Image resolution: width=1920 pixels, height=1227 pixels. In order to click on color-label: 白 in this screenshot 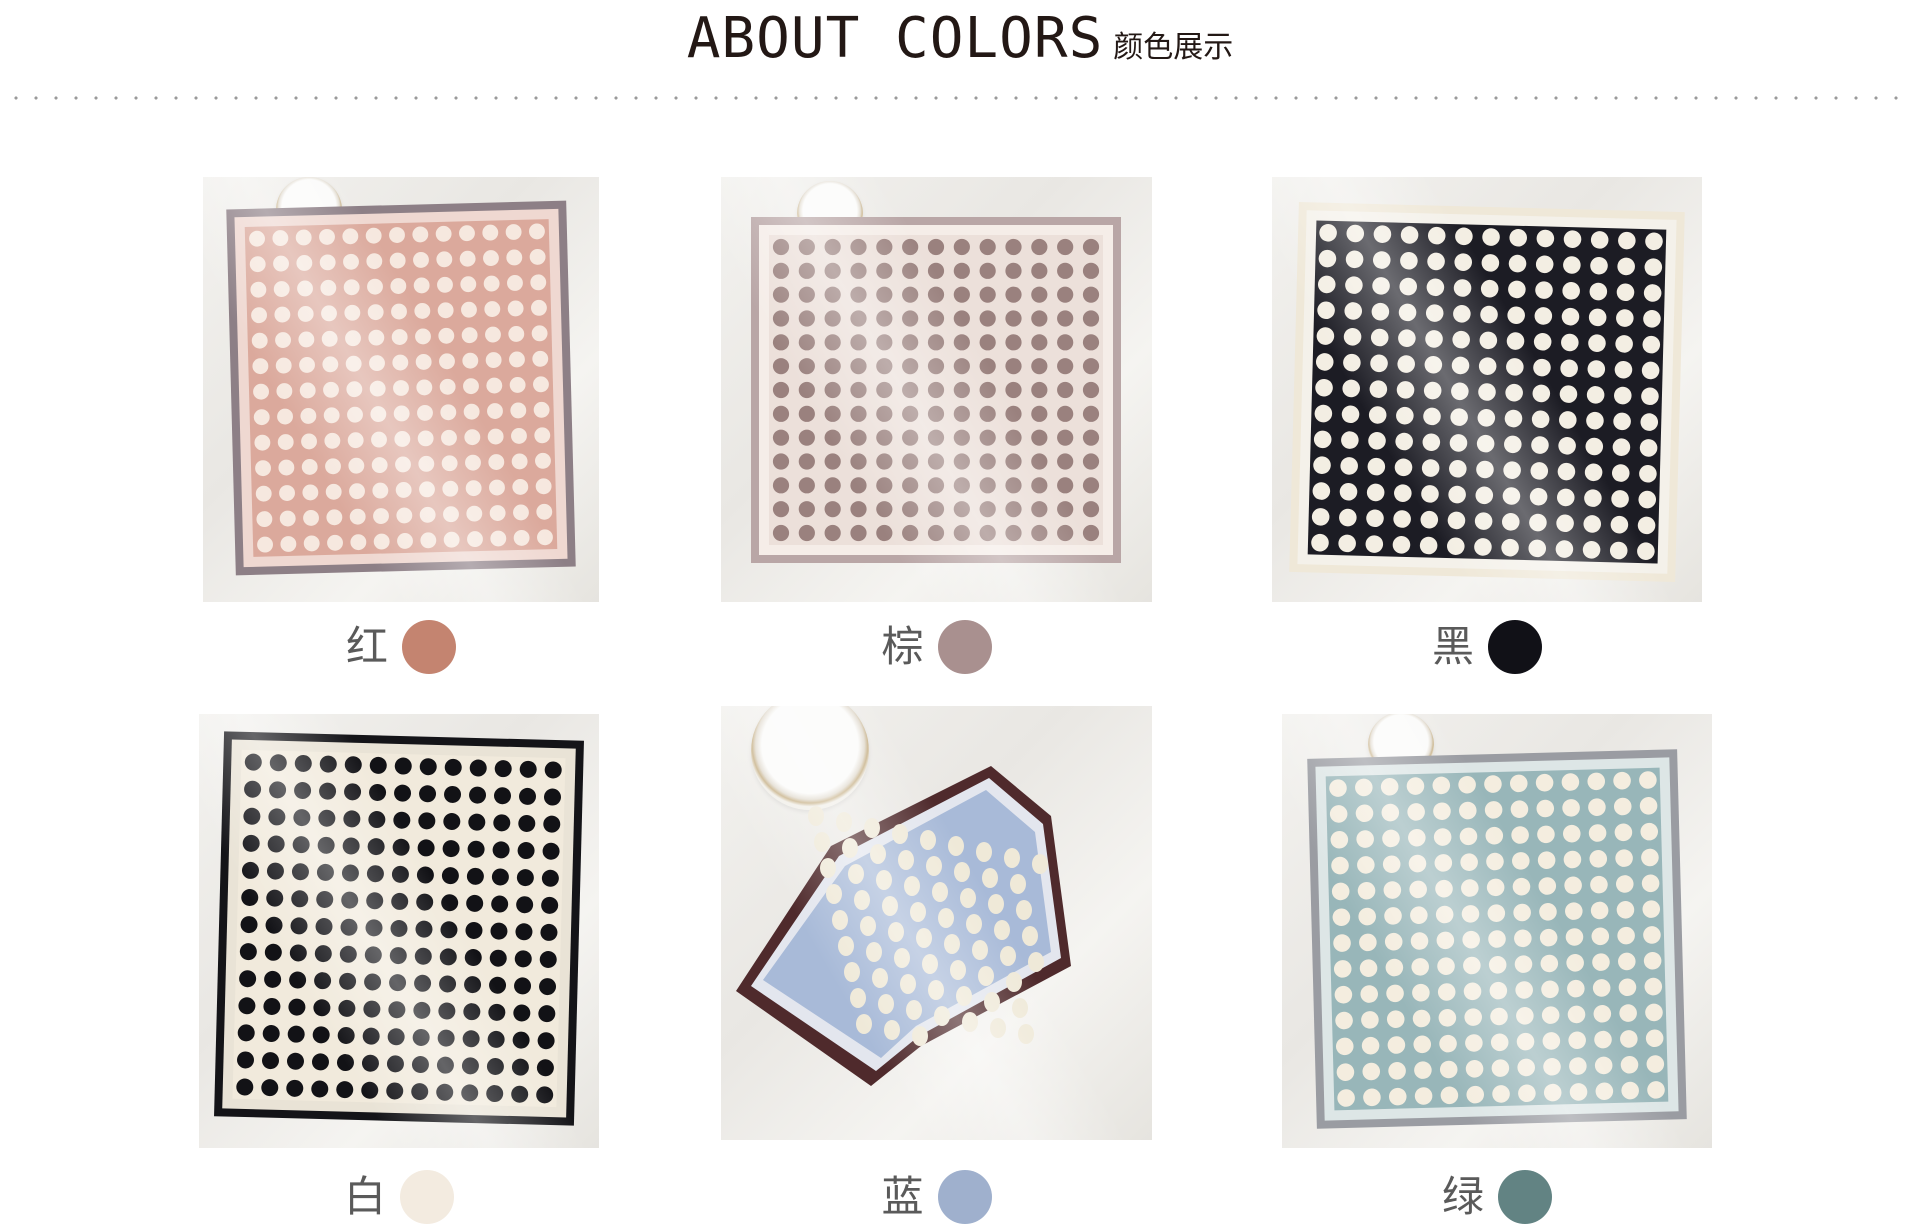, I will do `click(399, 1197)`.